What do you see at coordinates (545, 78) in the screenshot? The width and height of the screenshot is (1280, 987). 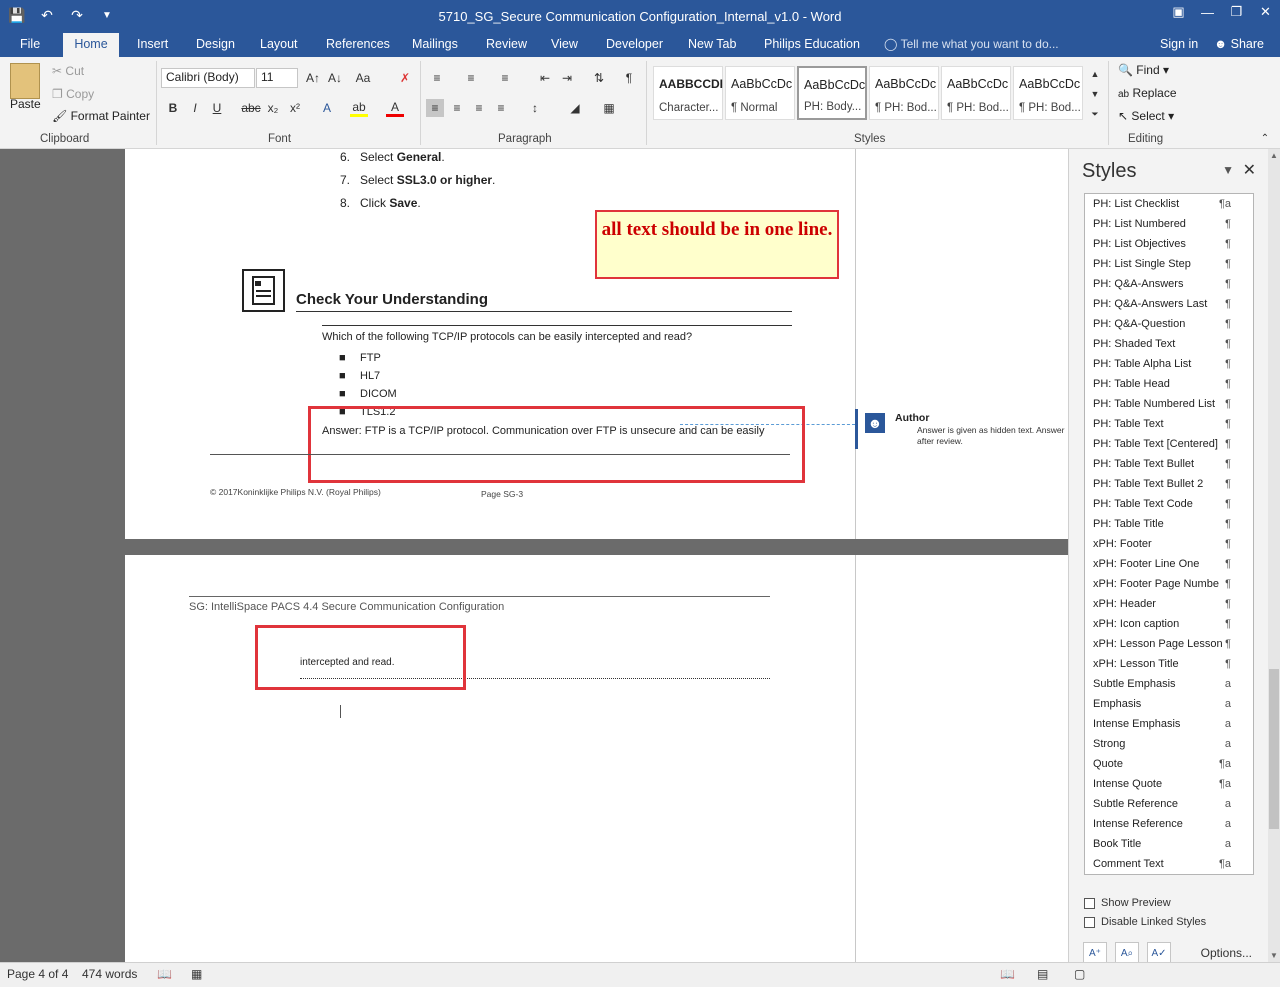 I see `decrease-indent-icon: ⇤` at bounding box center [545, 78].